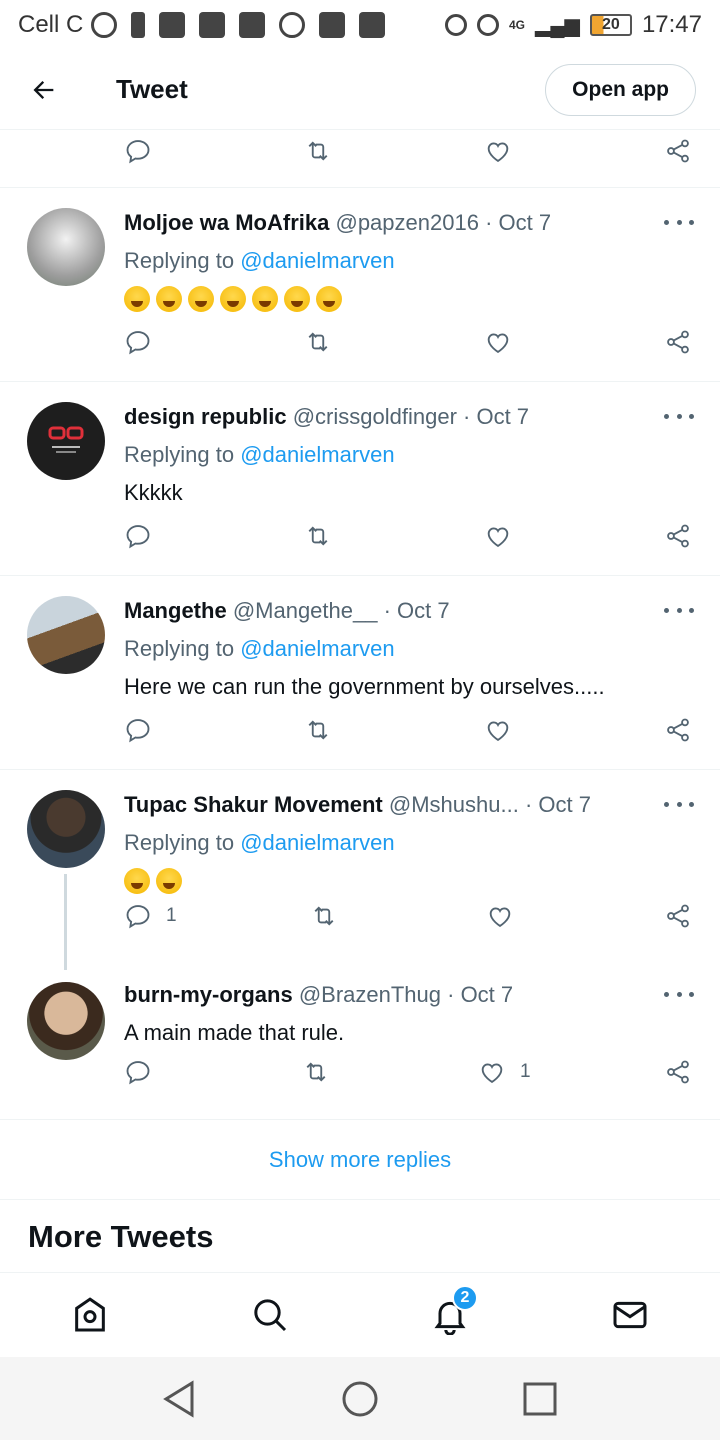 The image size is (720, 1440). What do you see at coordinates (540, 1399) in the screenshot?
I see `nav-recents-button` at bounding box center [540, 1399].